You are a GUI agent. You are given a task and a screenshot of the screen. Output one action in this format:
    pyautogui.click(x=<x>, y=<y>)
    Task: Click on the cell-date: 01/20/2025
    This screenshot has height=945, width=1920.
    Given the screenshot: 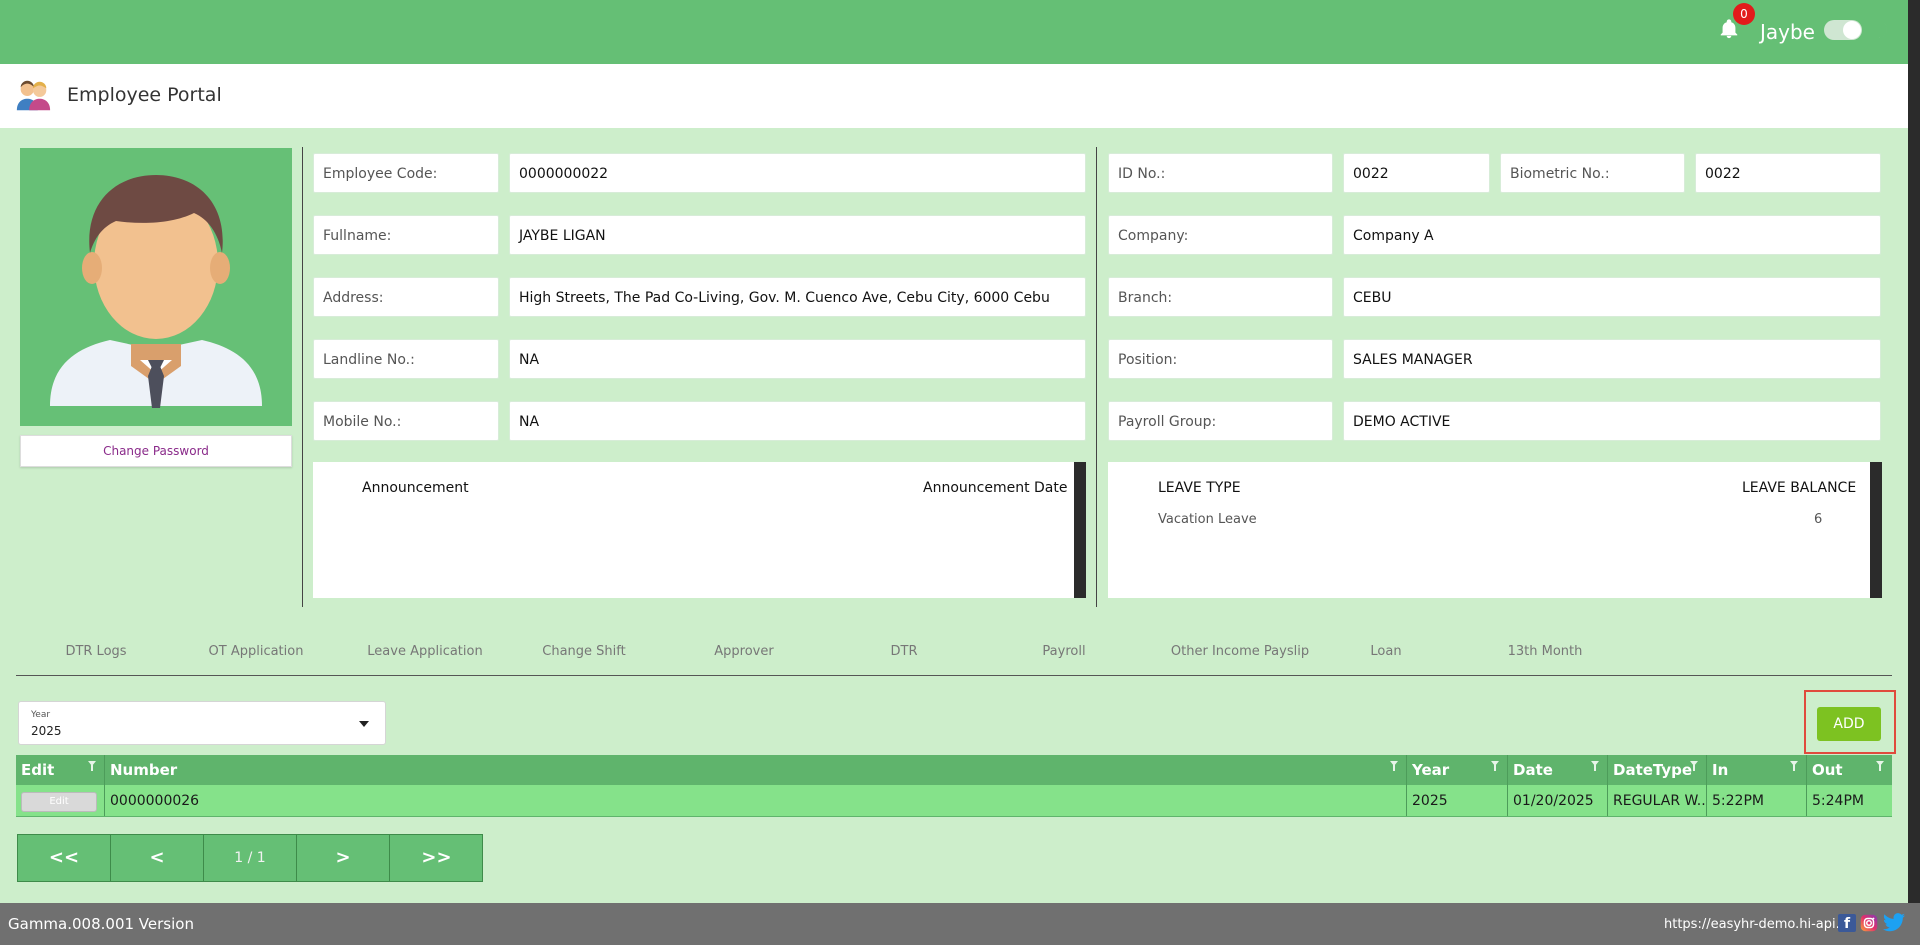 What is the action you would take?
    pyautogui.click(x=1558, y=800)
    